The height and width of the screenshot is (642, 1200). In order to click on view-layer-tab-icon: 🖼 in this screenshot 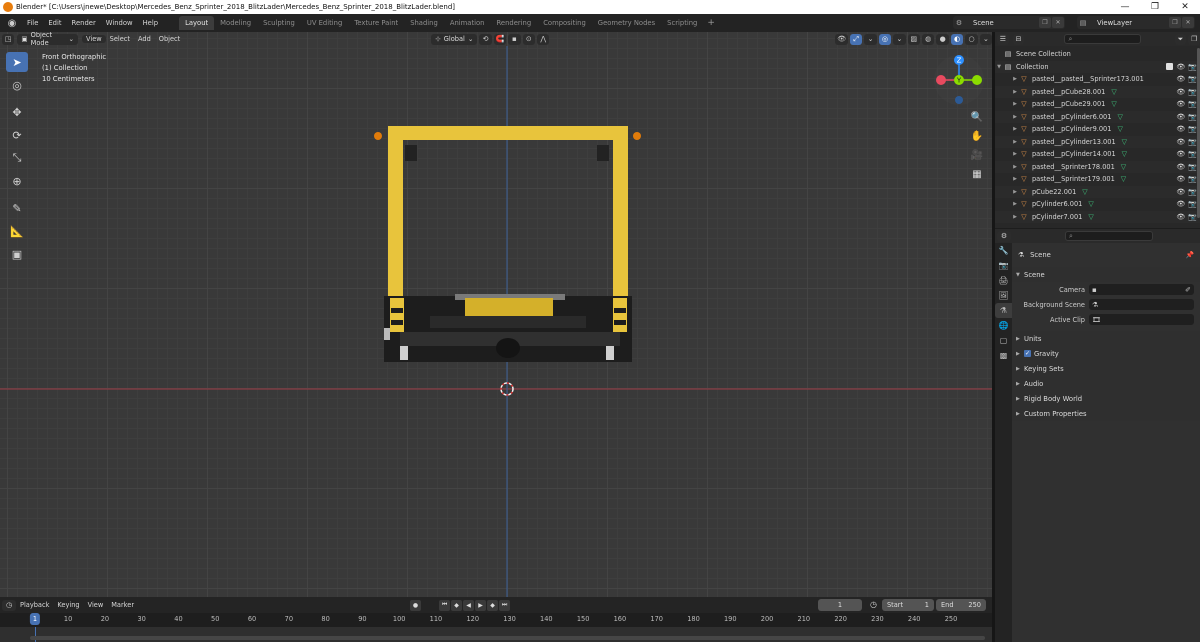, I will do `click(1003, 295)`.